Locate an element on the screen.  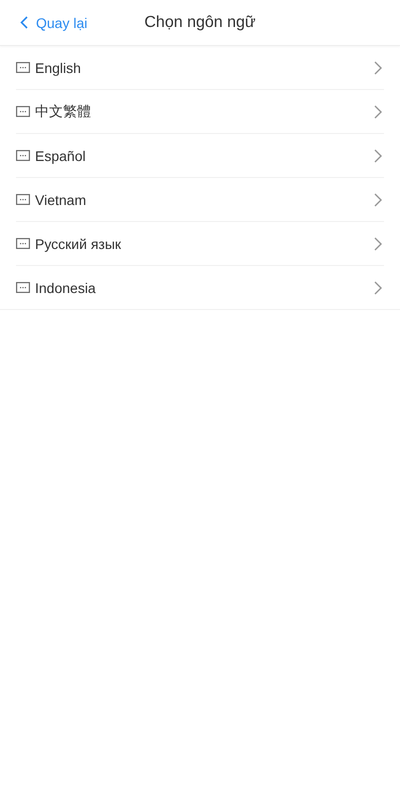
page-title: Chọn ngôn ngữ is located at coordinates (200, 23).